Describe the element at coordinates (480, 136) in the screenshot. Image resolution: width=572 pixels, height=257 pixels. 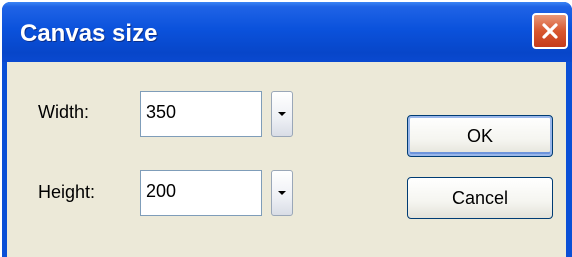
I see `ok-button: OK` at that location.